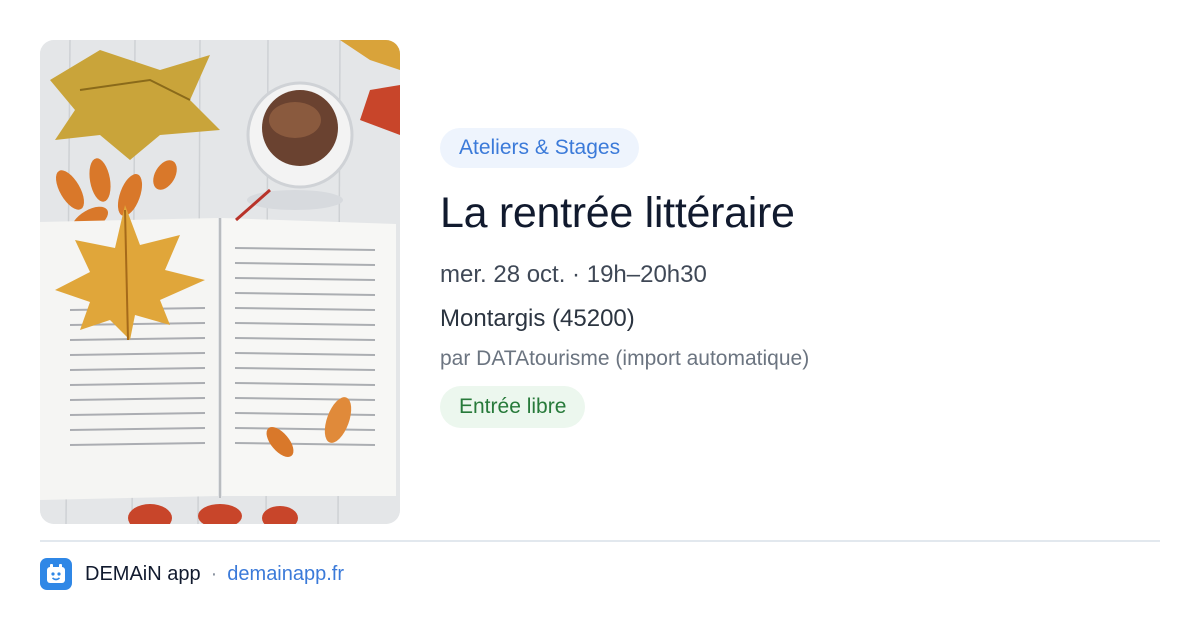 This screenshot has height=630, width=1200. Describe the element at coordinates (285, 574) in the screenshot. I see `app-url-link: demainapp.fr` at that location.